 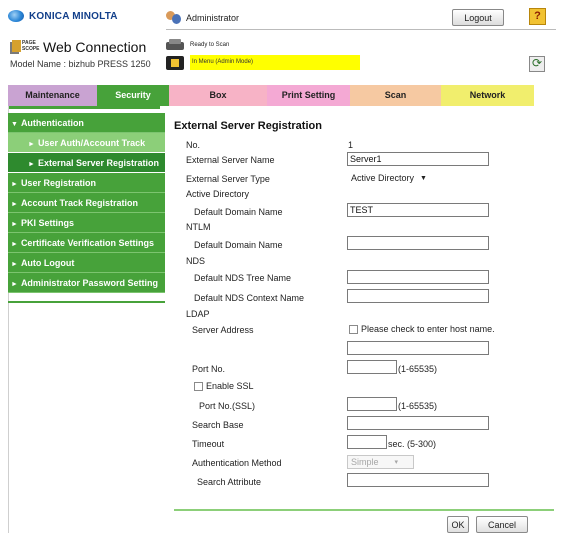 What do you see at coordinates (367, 442) in the screenshot?
I see `timeout-input` at bounding box center [367, 442].